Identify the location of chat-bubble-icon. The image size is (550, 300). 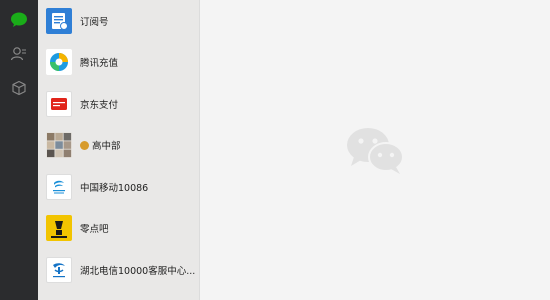
(19, 19).